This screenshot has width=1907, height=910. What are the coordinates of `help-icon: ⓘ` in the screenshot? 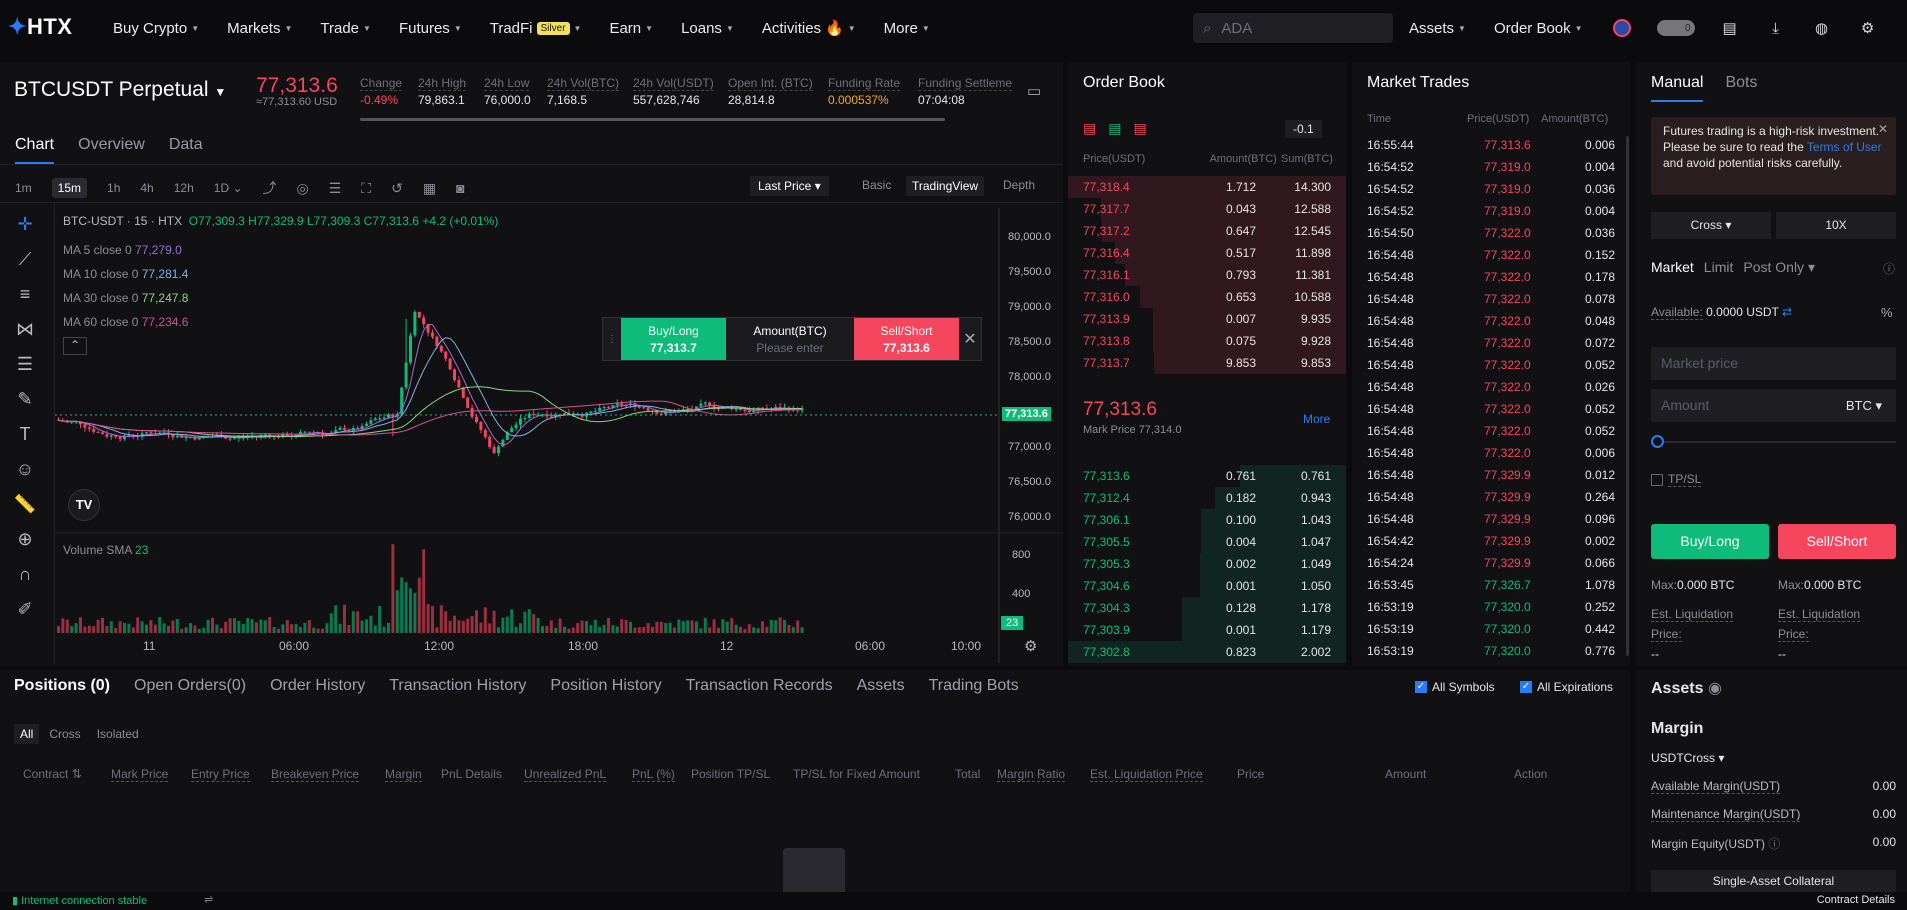 It's located at (1774, 844).